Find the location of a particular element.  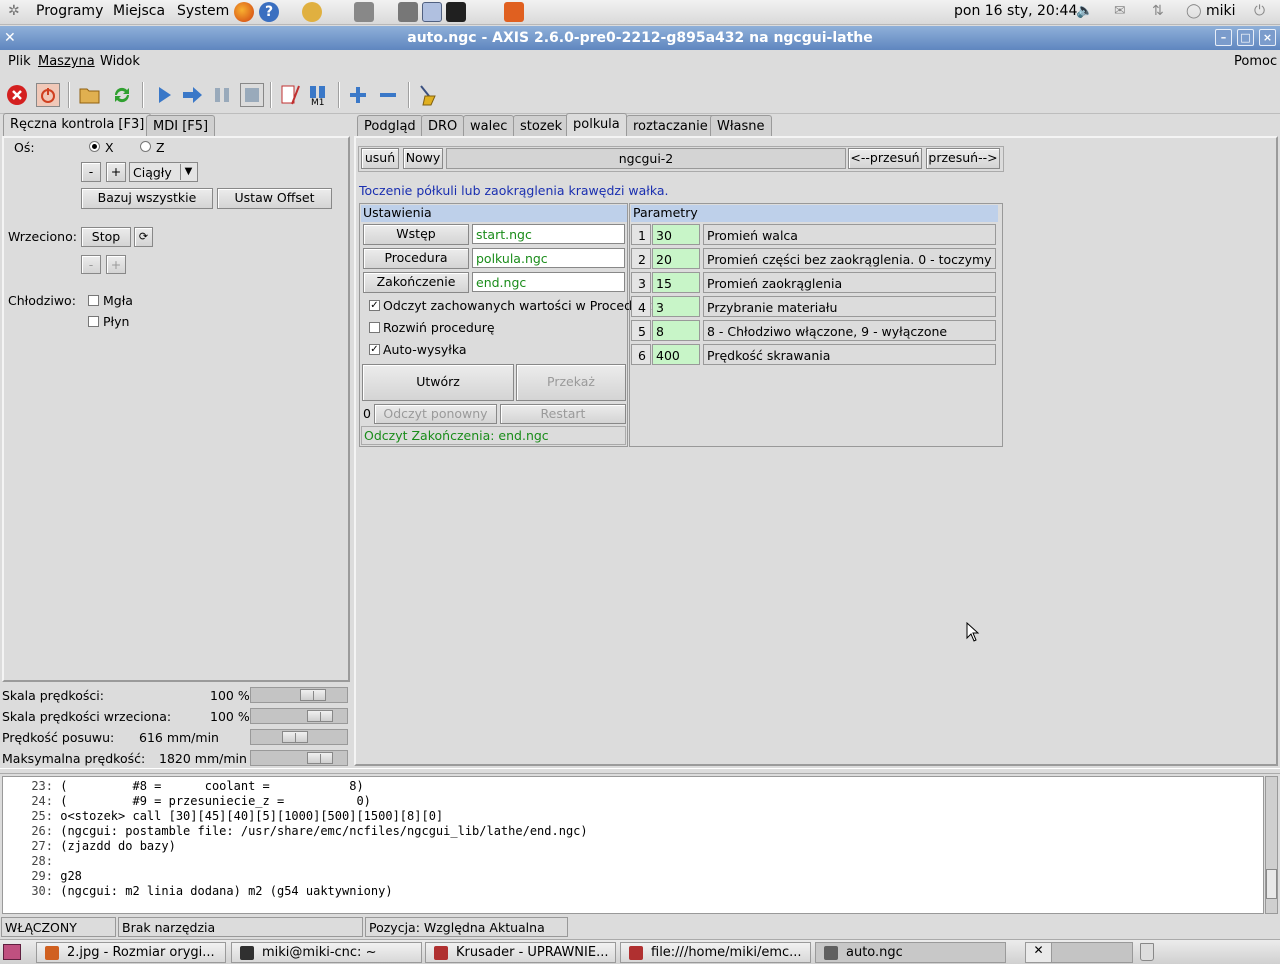

menu-system: System is located at coordinates (203, 11).